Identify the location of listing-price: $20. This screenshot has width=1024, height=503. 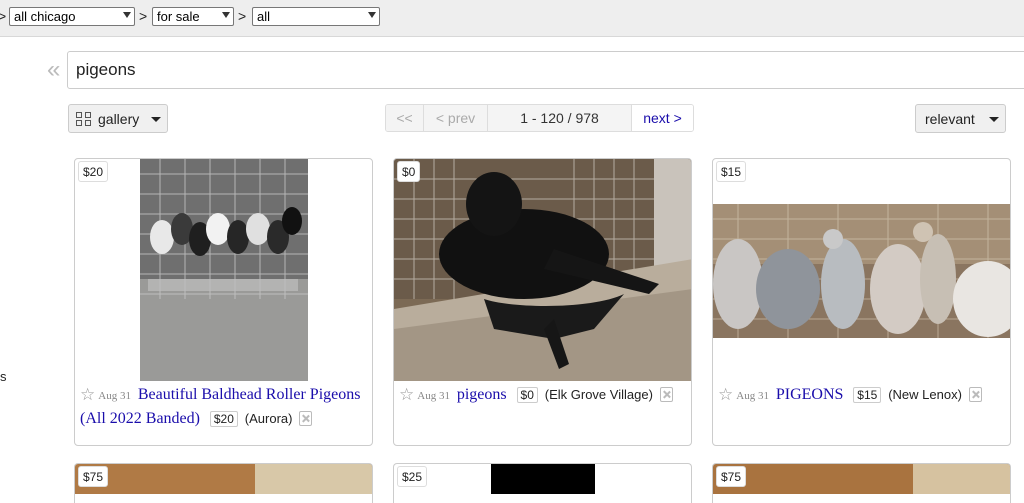
(223, 419).